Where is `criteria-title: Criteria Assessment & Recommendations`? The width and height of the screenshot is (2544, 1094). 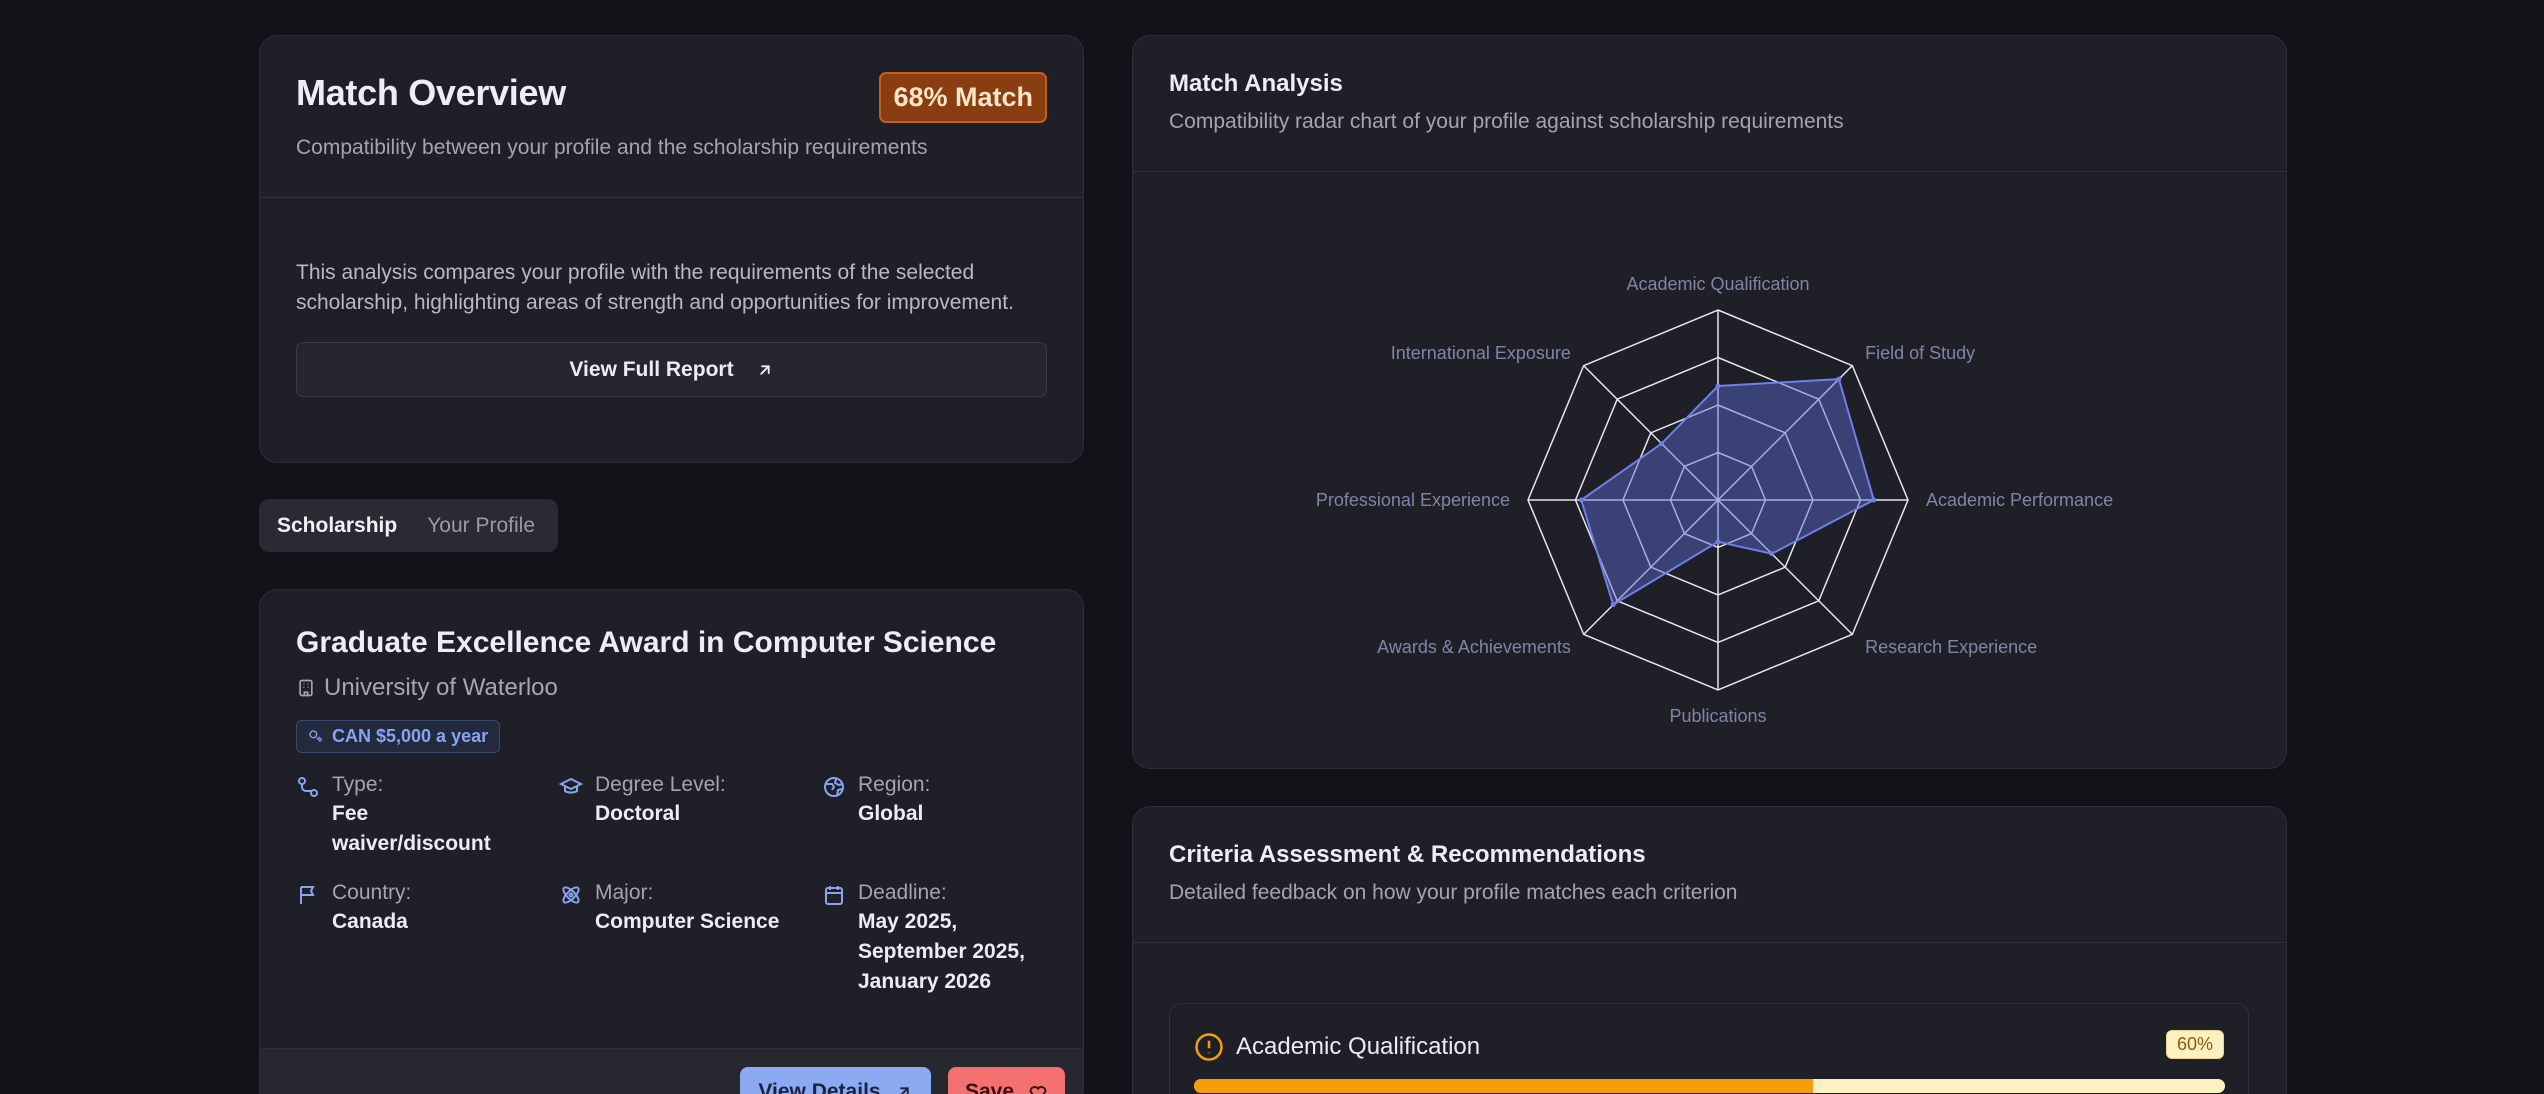
criteria-title: Criteria Assessment & Recommendations is located at coordinates (1407, 854).